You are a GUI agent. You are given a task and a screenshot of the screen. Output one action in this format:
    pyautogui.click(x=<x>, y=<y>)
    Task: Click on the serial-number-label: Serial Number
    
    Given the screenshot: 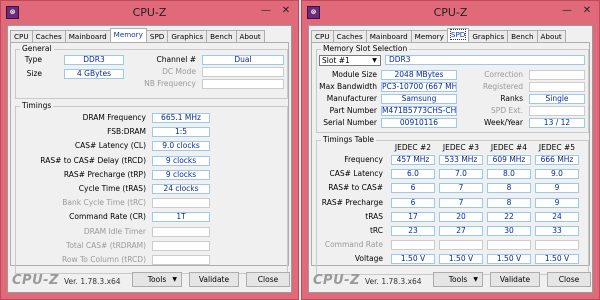 What is the action you would take?
    pyautogui.click(x=350, y=122)
    